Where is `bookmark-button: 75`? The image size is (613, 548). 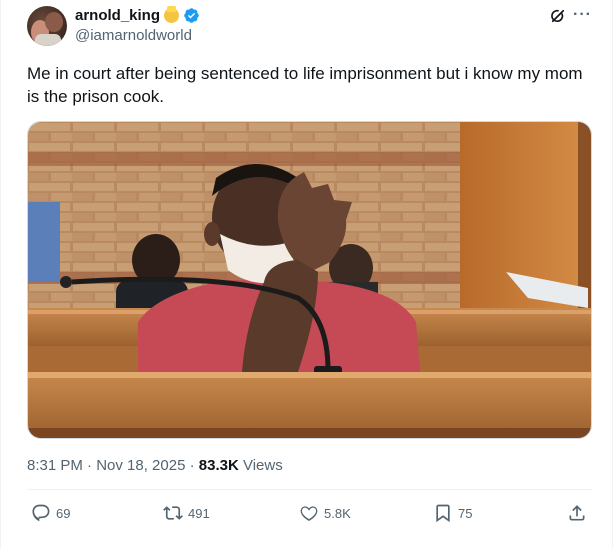 bookmark-button: 75 is located at coordinates (452, 513).